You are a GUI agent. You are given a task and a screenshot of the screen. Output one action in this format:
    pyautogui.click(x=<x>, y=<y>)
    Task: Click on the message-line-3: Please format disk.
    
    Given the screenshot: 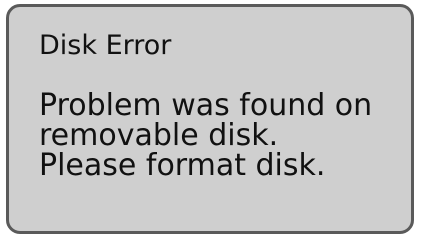 What is the action you would take?
    pyautogui.click(x=182, y=165)
    